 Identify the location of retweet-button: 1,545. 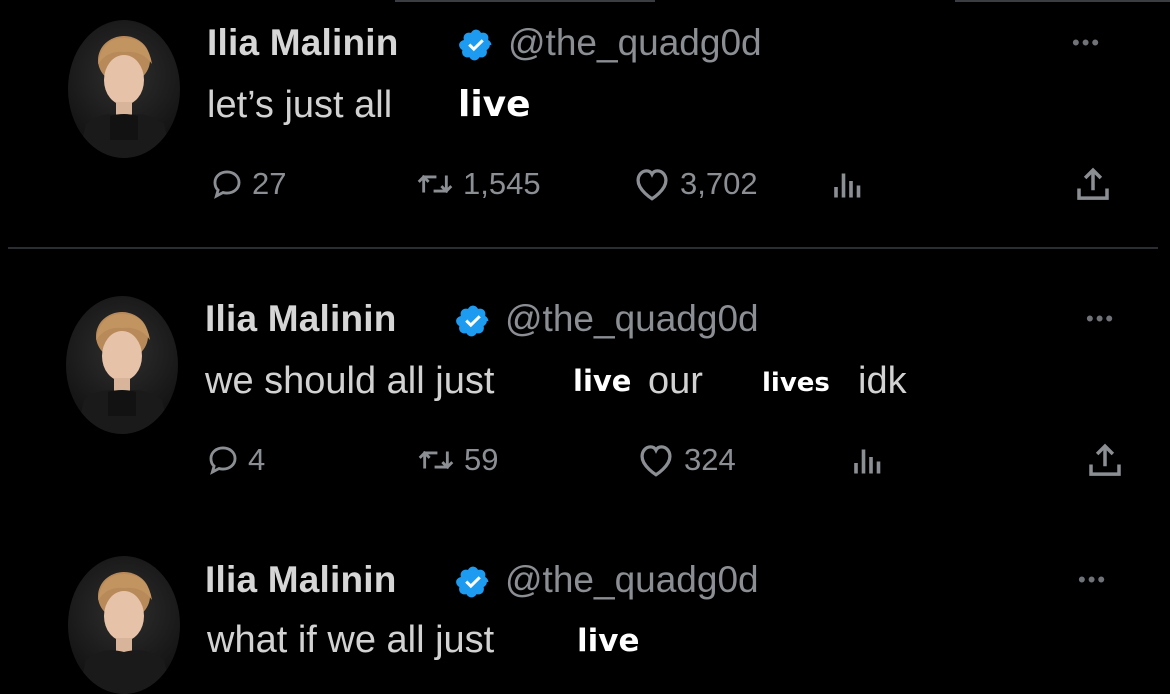
(478, 184).